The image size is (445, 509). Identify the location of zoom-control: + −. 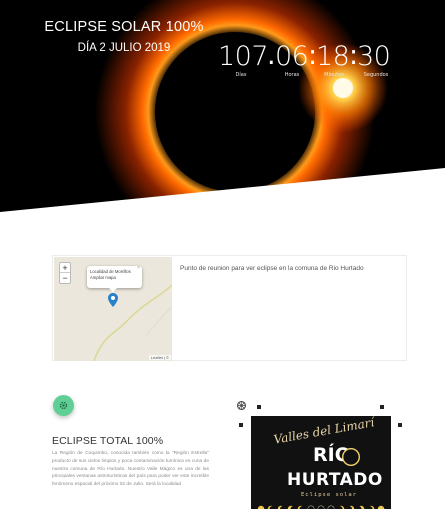
(65, 273).